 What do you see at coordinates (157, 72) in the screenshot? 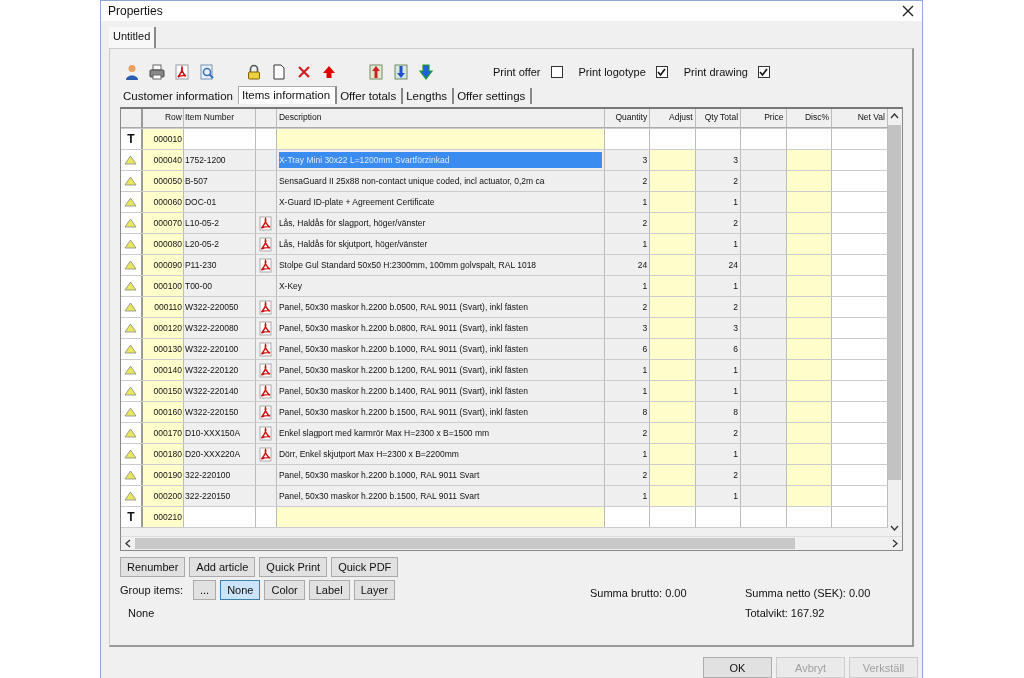
I see `printer-icon` at bounding box center [157, 72].